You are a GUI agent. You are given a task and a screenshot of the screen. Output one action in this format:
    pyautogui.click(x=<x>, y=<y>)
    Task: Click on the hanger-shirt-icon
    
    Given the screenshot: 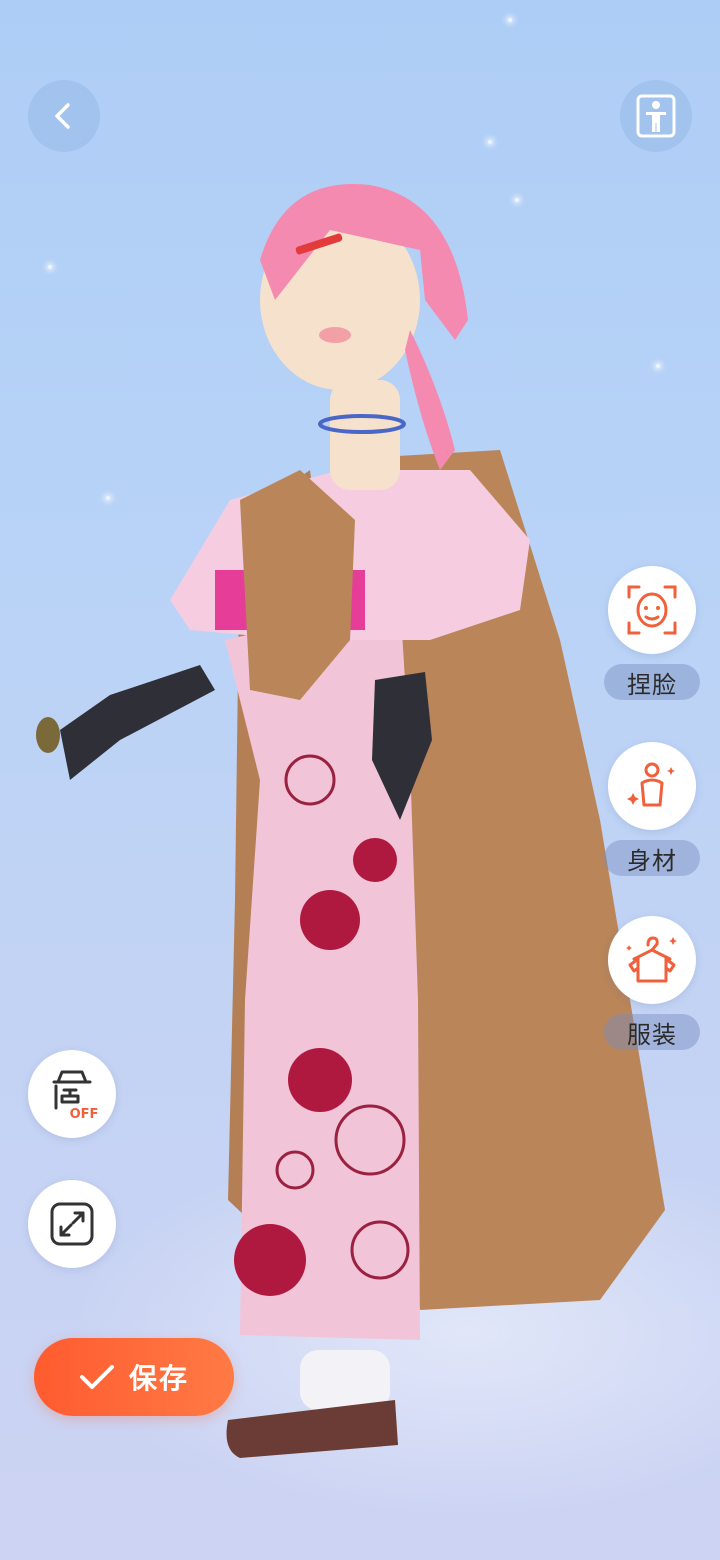 What is the action you would take?
    pyautogui.click(x=651, y=959)
    